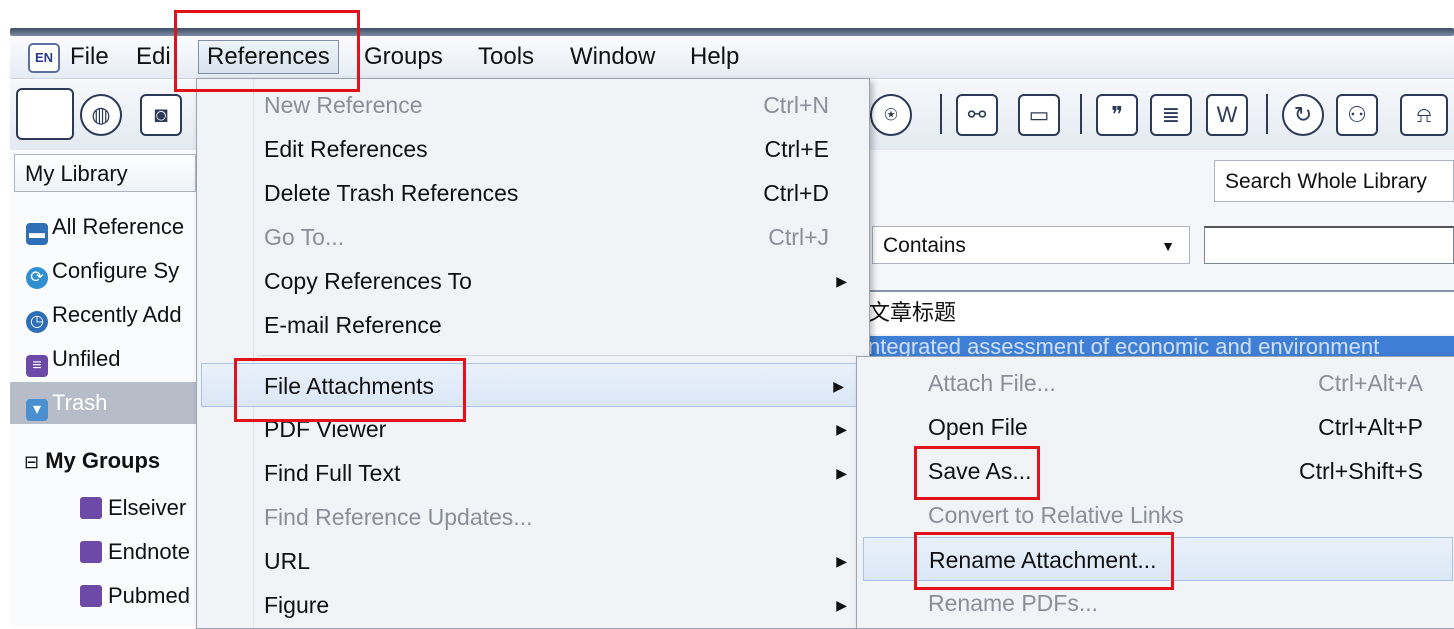 The width and height of the screenshot is (1454, 629). What do you see at coordinates (44, 58) in the screenshot?
I see `endnote-app-icon: EN` at bounding box center [44, 58].